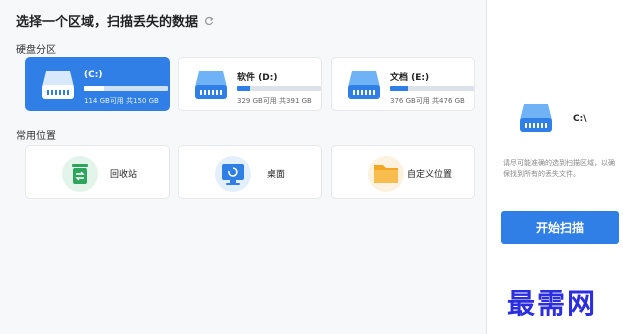 This screenshot has height=334, width=623. I want to click on location-card-desktop: 桌面, so click(250, 172).